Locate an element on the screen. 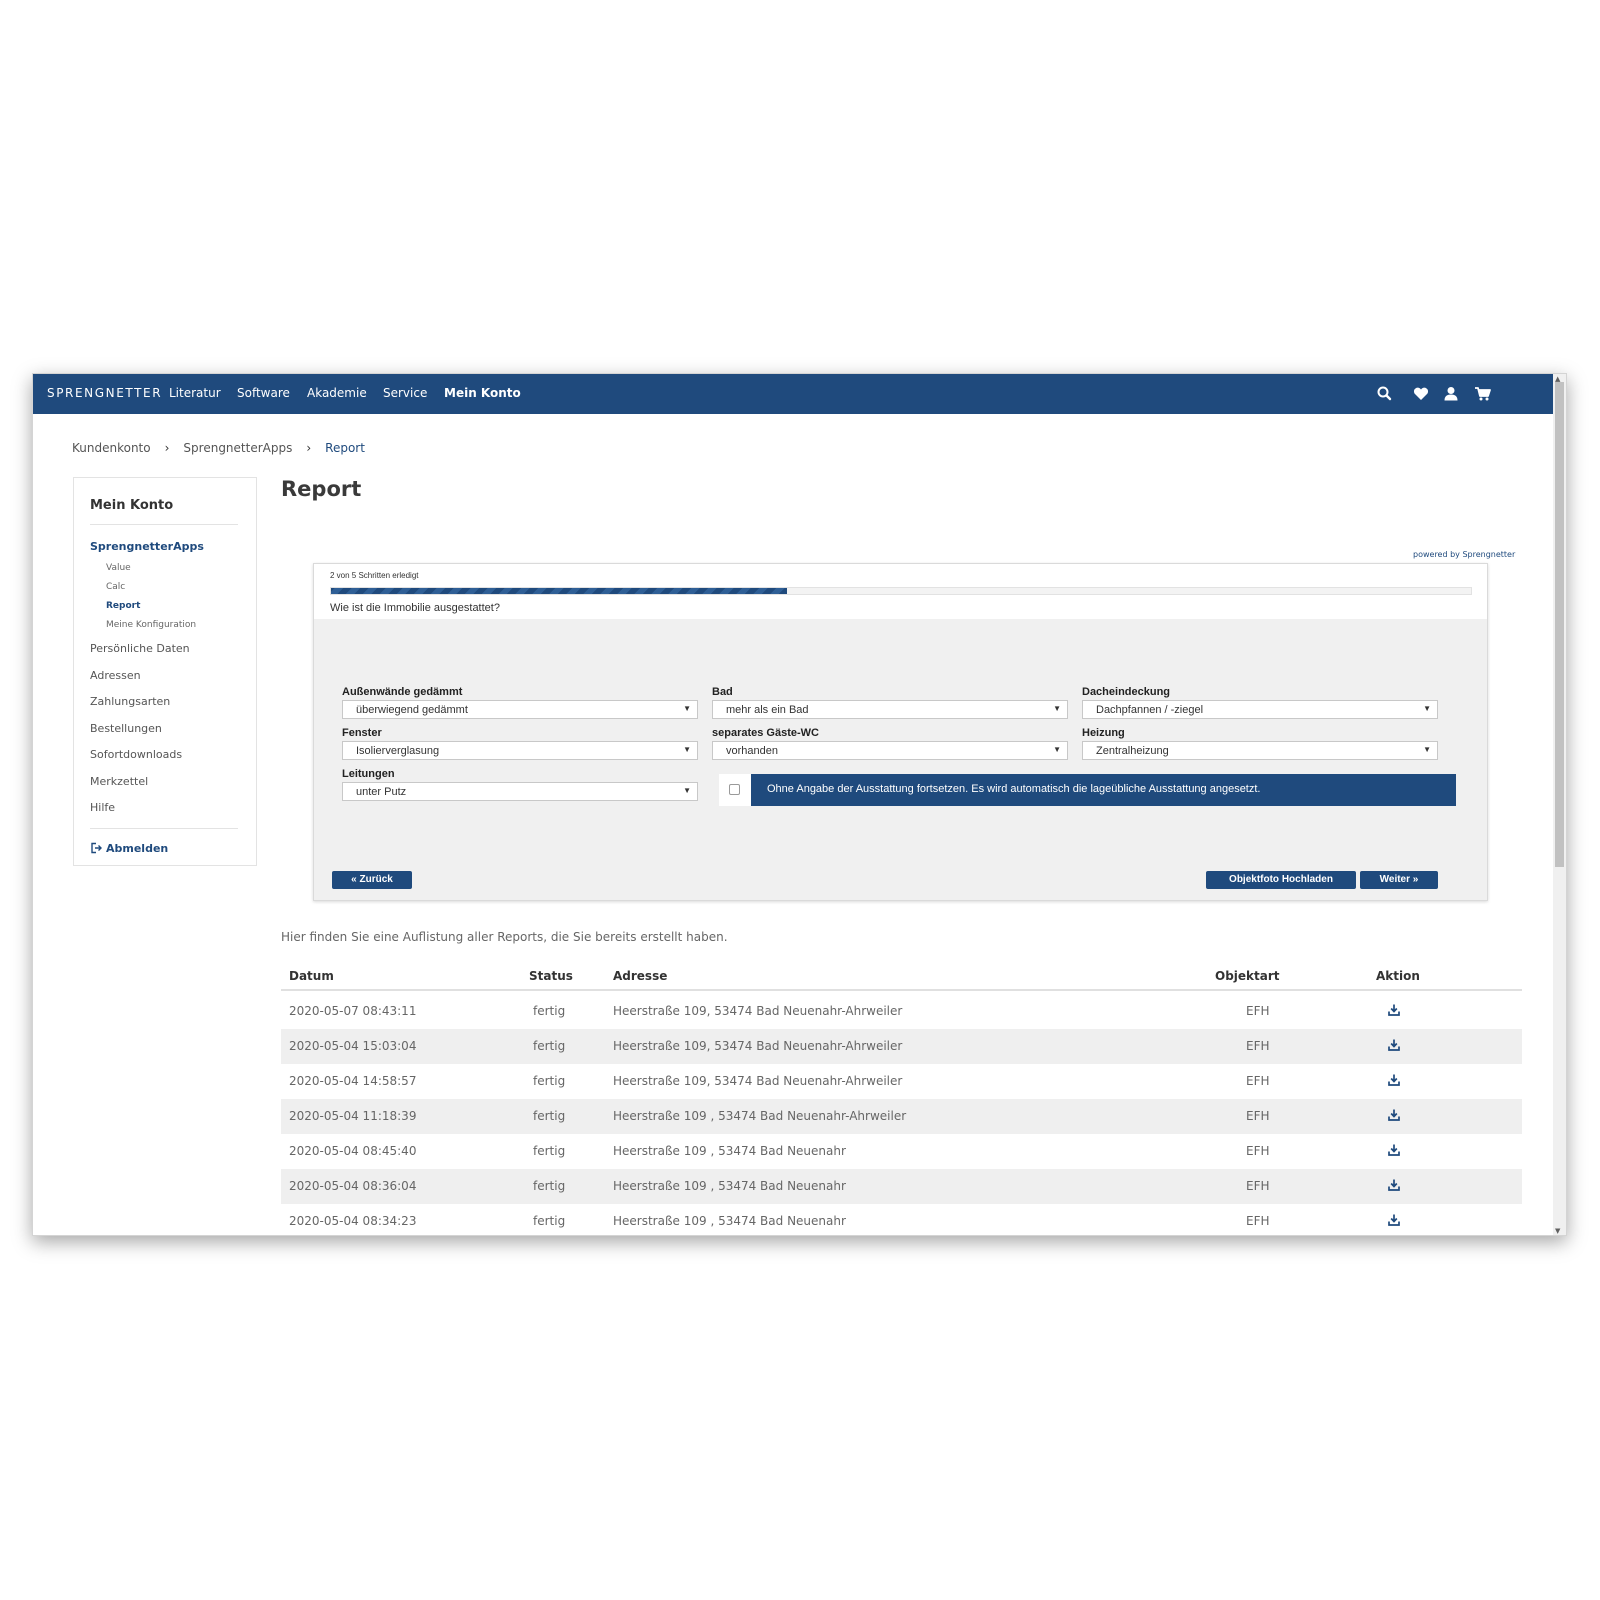  select-aussenwaende: überwiegend gedämmt ▼ is located at coordinates (520, 709).